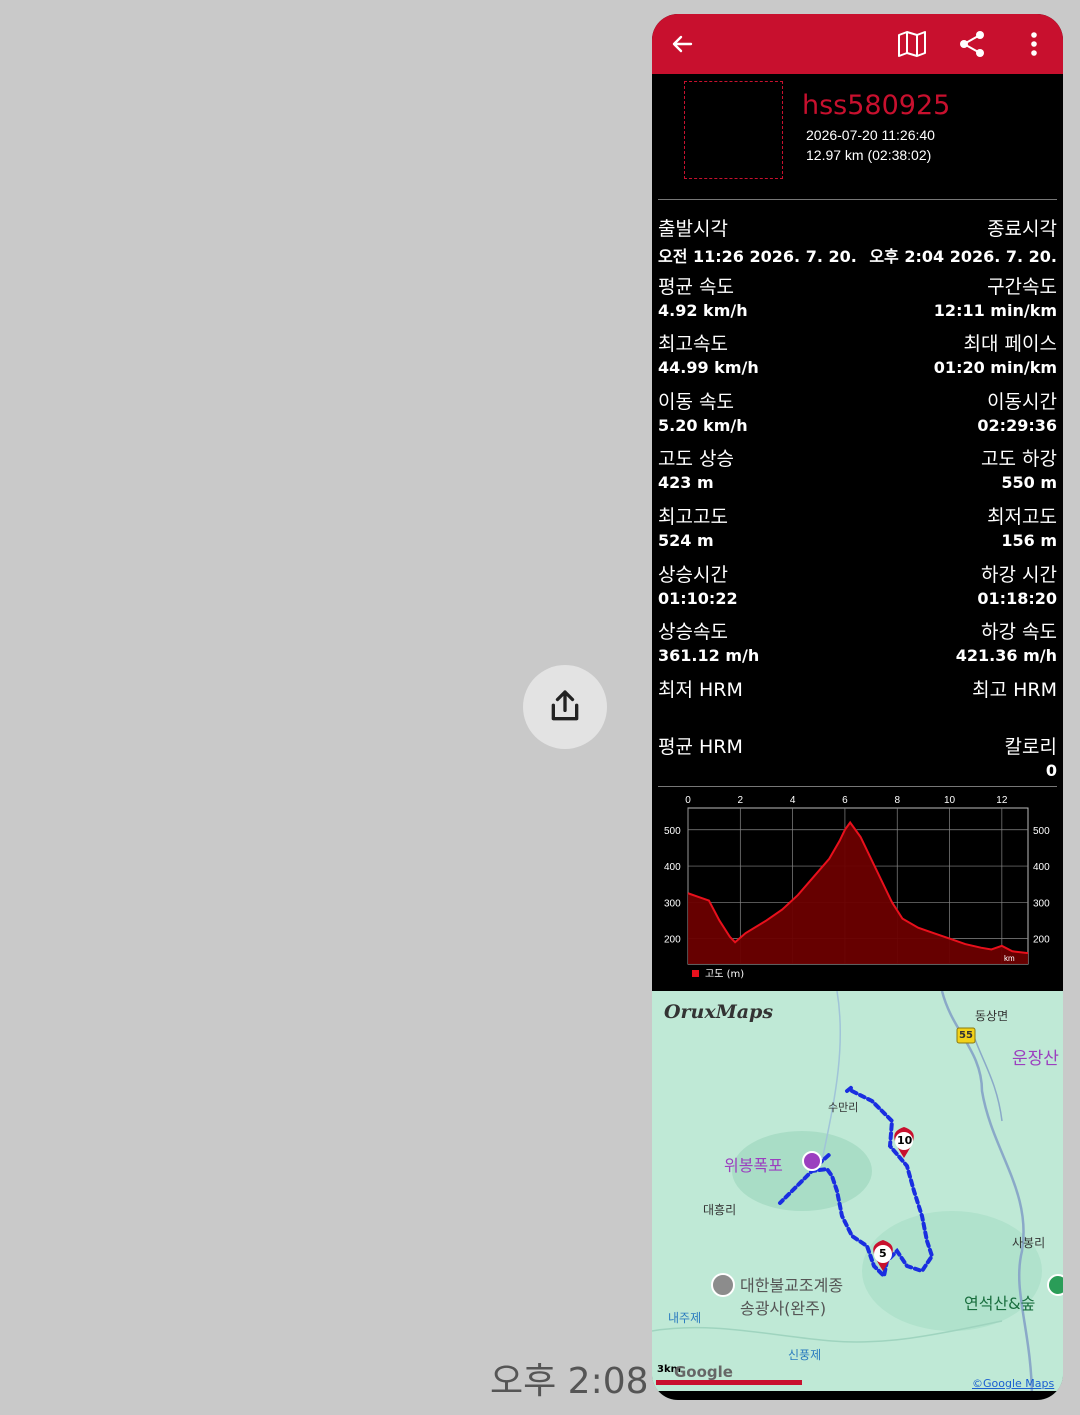 This screenshot has width=1080, height=1415. What do you see at coordinates (1041, 867) in the screenshot?
I see `y-tick-label-right: 400` at bounding box center [1041, 867].